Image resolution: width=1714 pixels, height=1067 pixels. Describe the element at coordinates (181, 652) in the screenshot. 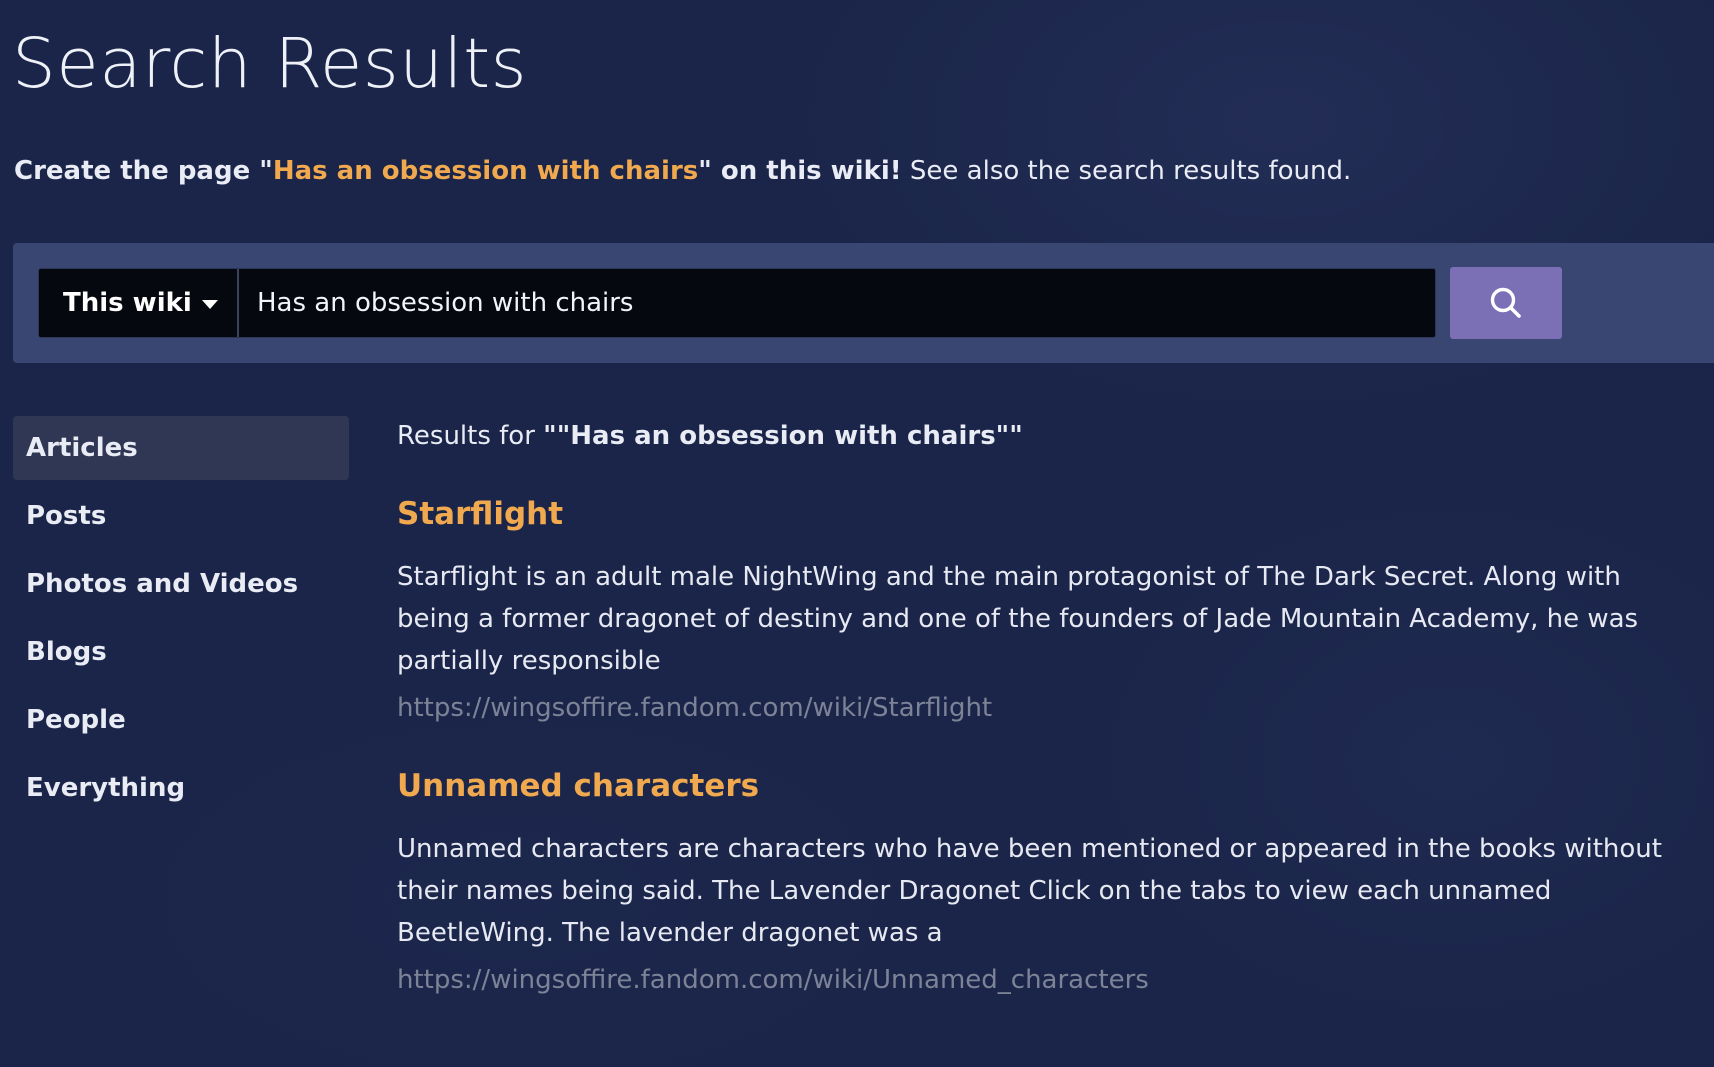

I see `sidebar-item-blogs: Blogs` at that location.